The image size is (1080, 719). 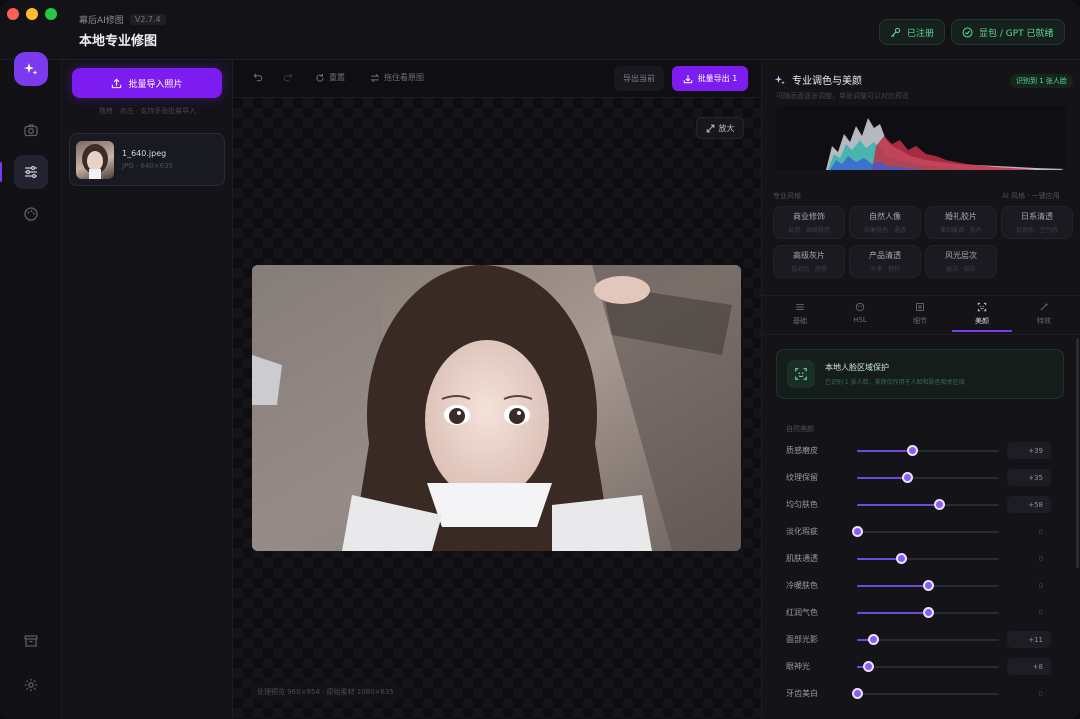 What do you see at coordinates (1029, 639) in the screenshot?
I see `slider-value-input: +11` at bounding box center [1029, 639].